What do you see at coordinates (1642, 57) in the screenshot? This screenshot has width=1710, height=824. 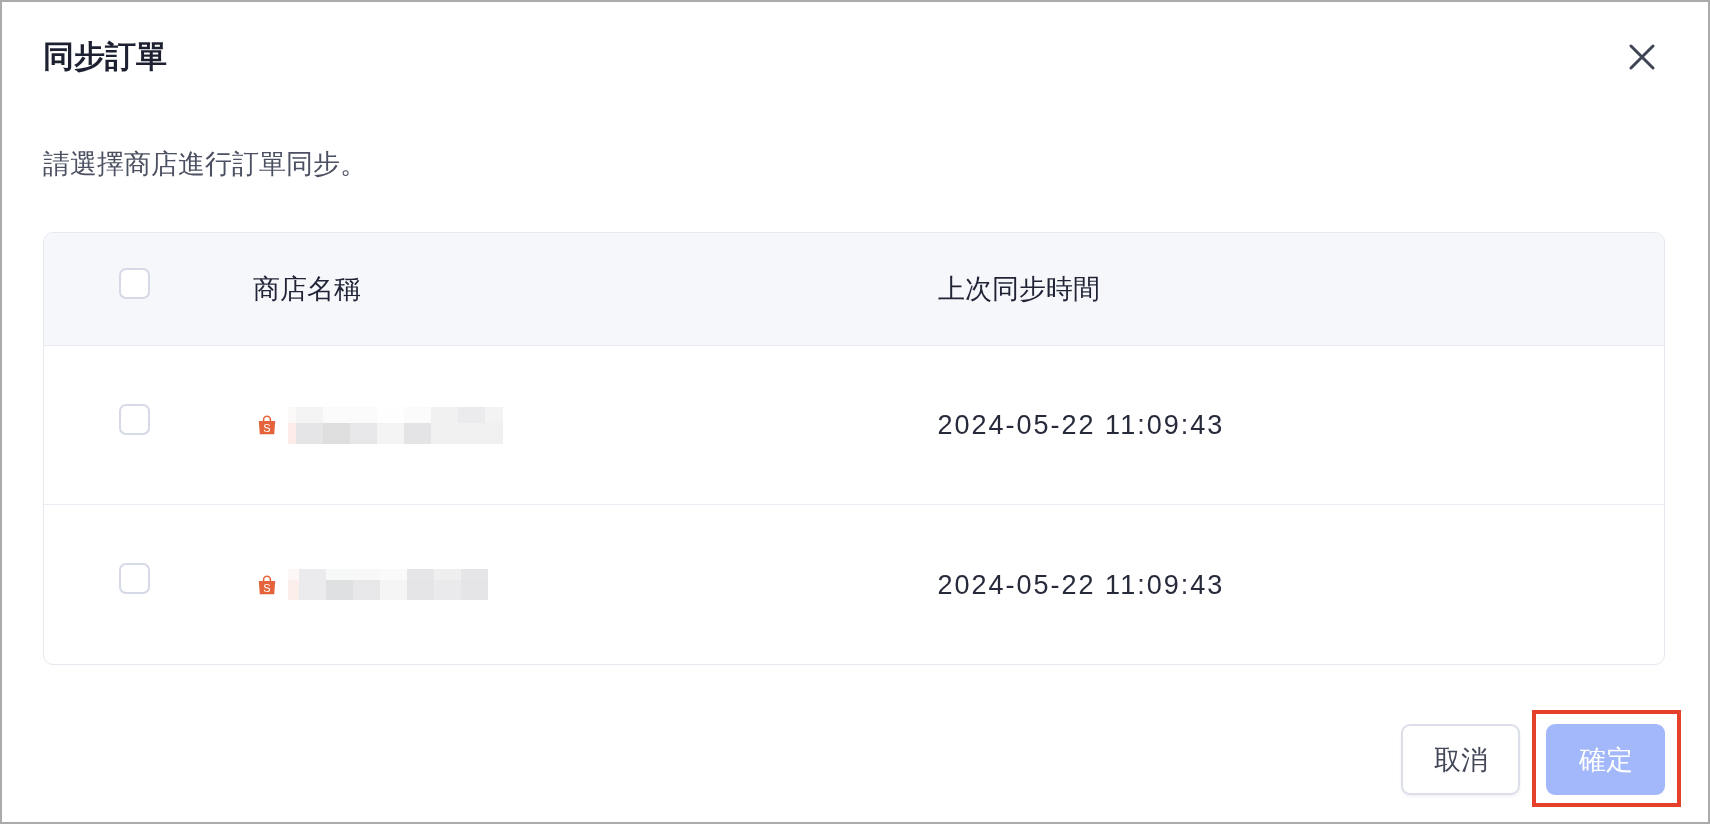 I see `close-icon` at bounding box center [1642, 57].